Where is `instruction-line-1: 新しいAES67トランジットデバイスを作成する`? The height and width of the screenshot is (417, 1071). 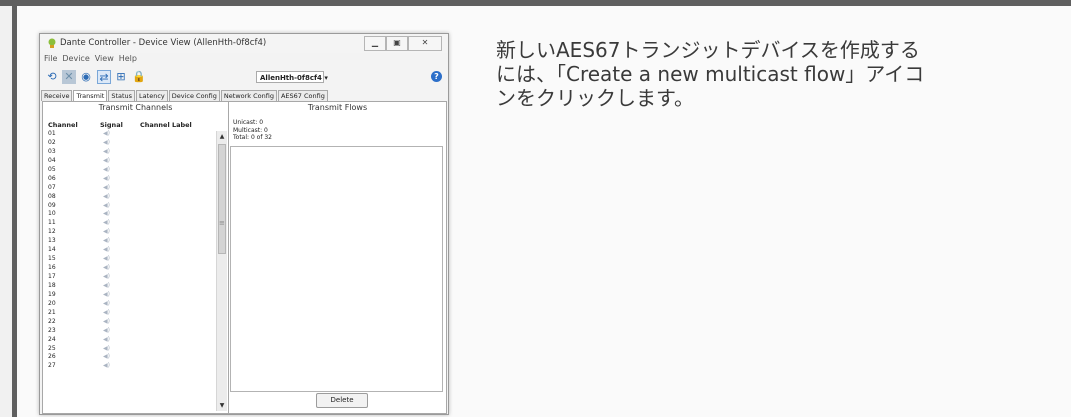 instruction-line-1: 新しいAES67トランジットデバイスを作成する is located at coordinates (708, 50).